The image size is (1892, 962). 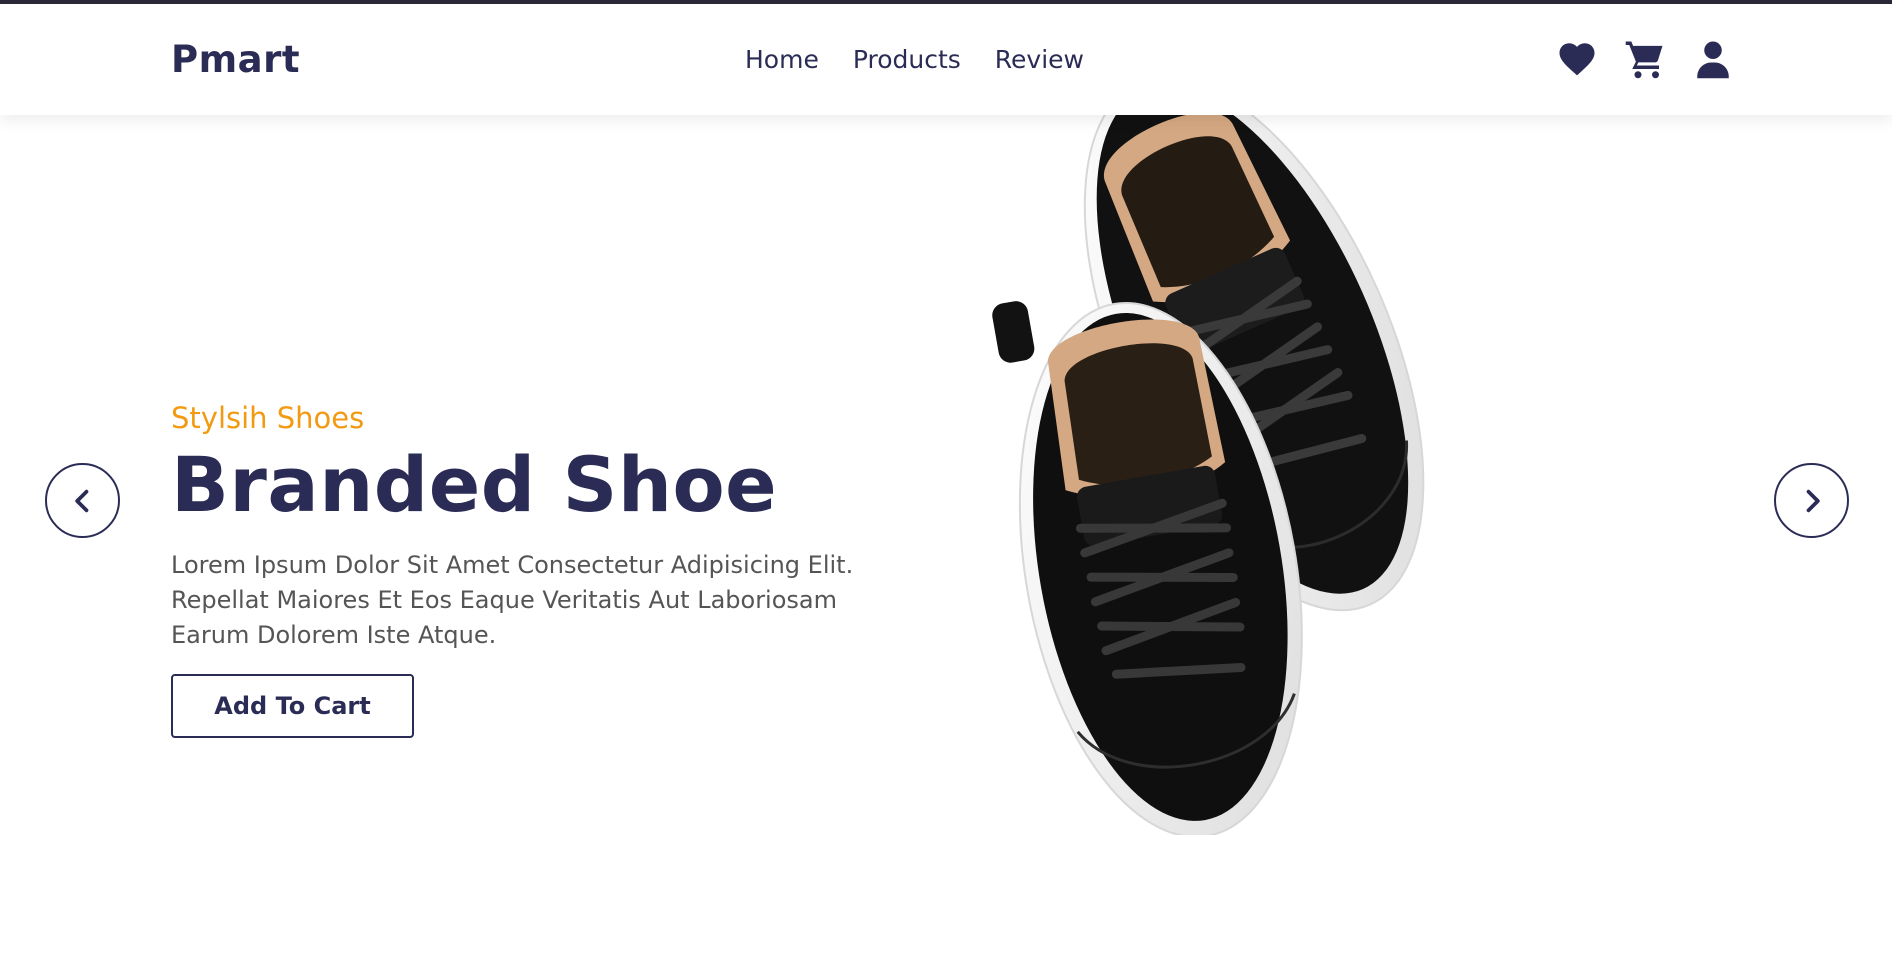 I want to click on header-actions, so click(x=1644, y=58).